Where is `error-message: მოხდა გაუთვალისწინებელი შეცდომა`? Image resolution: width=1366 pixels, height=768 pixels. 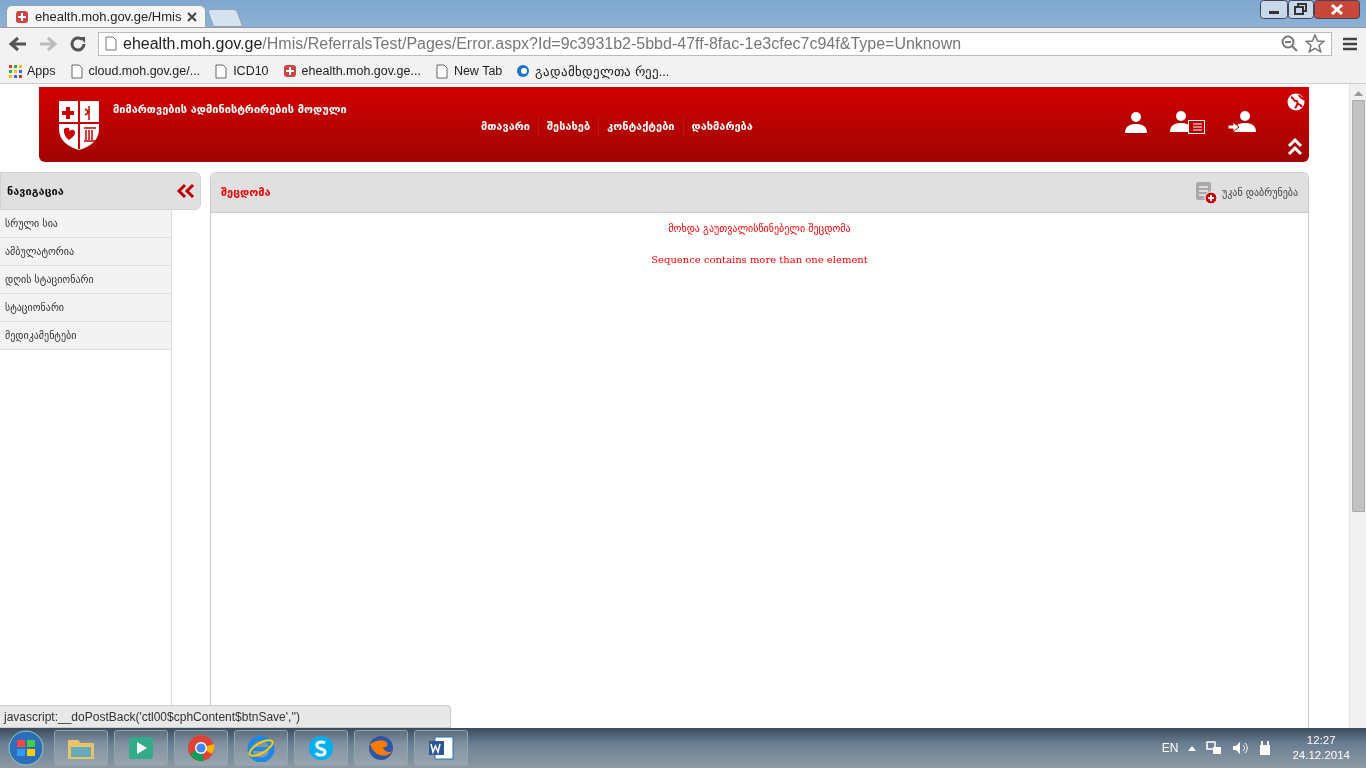 error-message: მოხდა გაუთვალისწინებელი შეცდომა is located at coordinates (759, 228).